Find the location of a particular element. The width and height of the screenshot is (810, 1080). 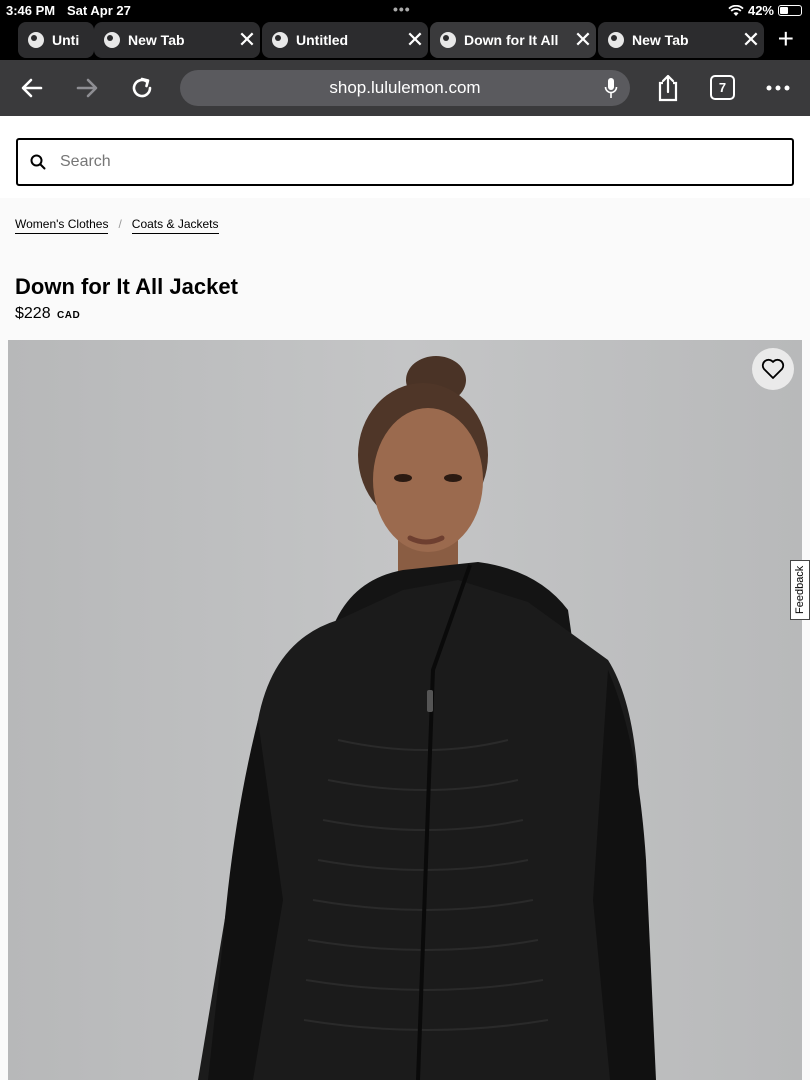

reload-icon is located at coordinates (142, 88).